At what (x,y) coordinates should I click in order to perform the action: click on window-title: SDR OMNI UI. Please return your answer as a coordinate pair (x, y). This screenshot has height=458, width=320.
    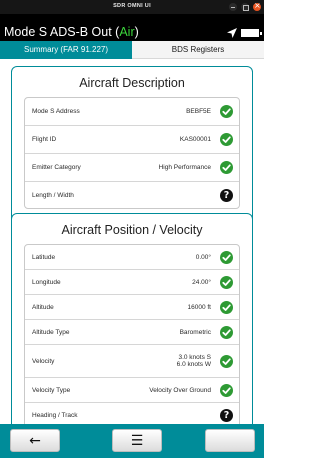
    Looking at the image, I should click on (132, 6).